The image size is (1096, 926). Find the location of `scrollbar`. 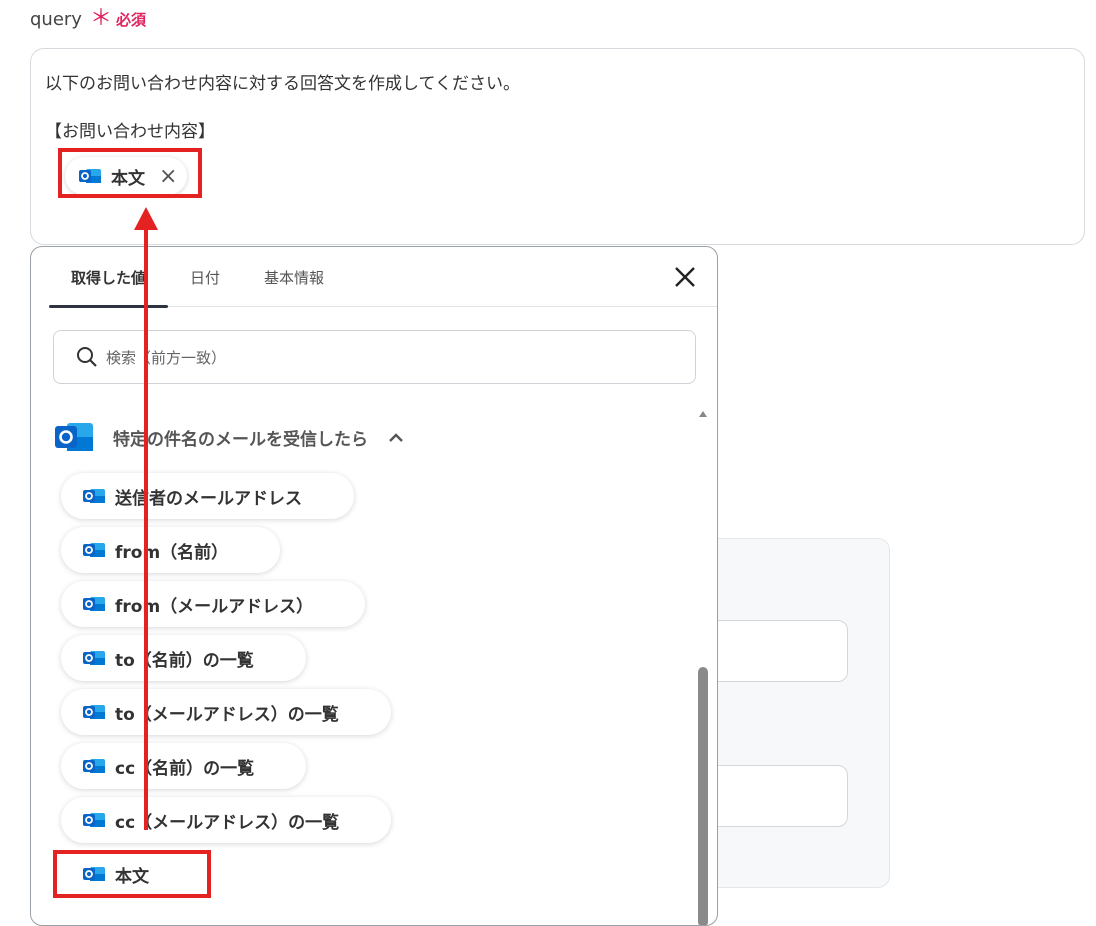

scrollbar is located at coordinates (703, 666).